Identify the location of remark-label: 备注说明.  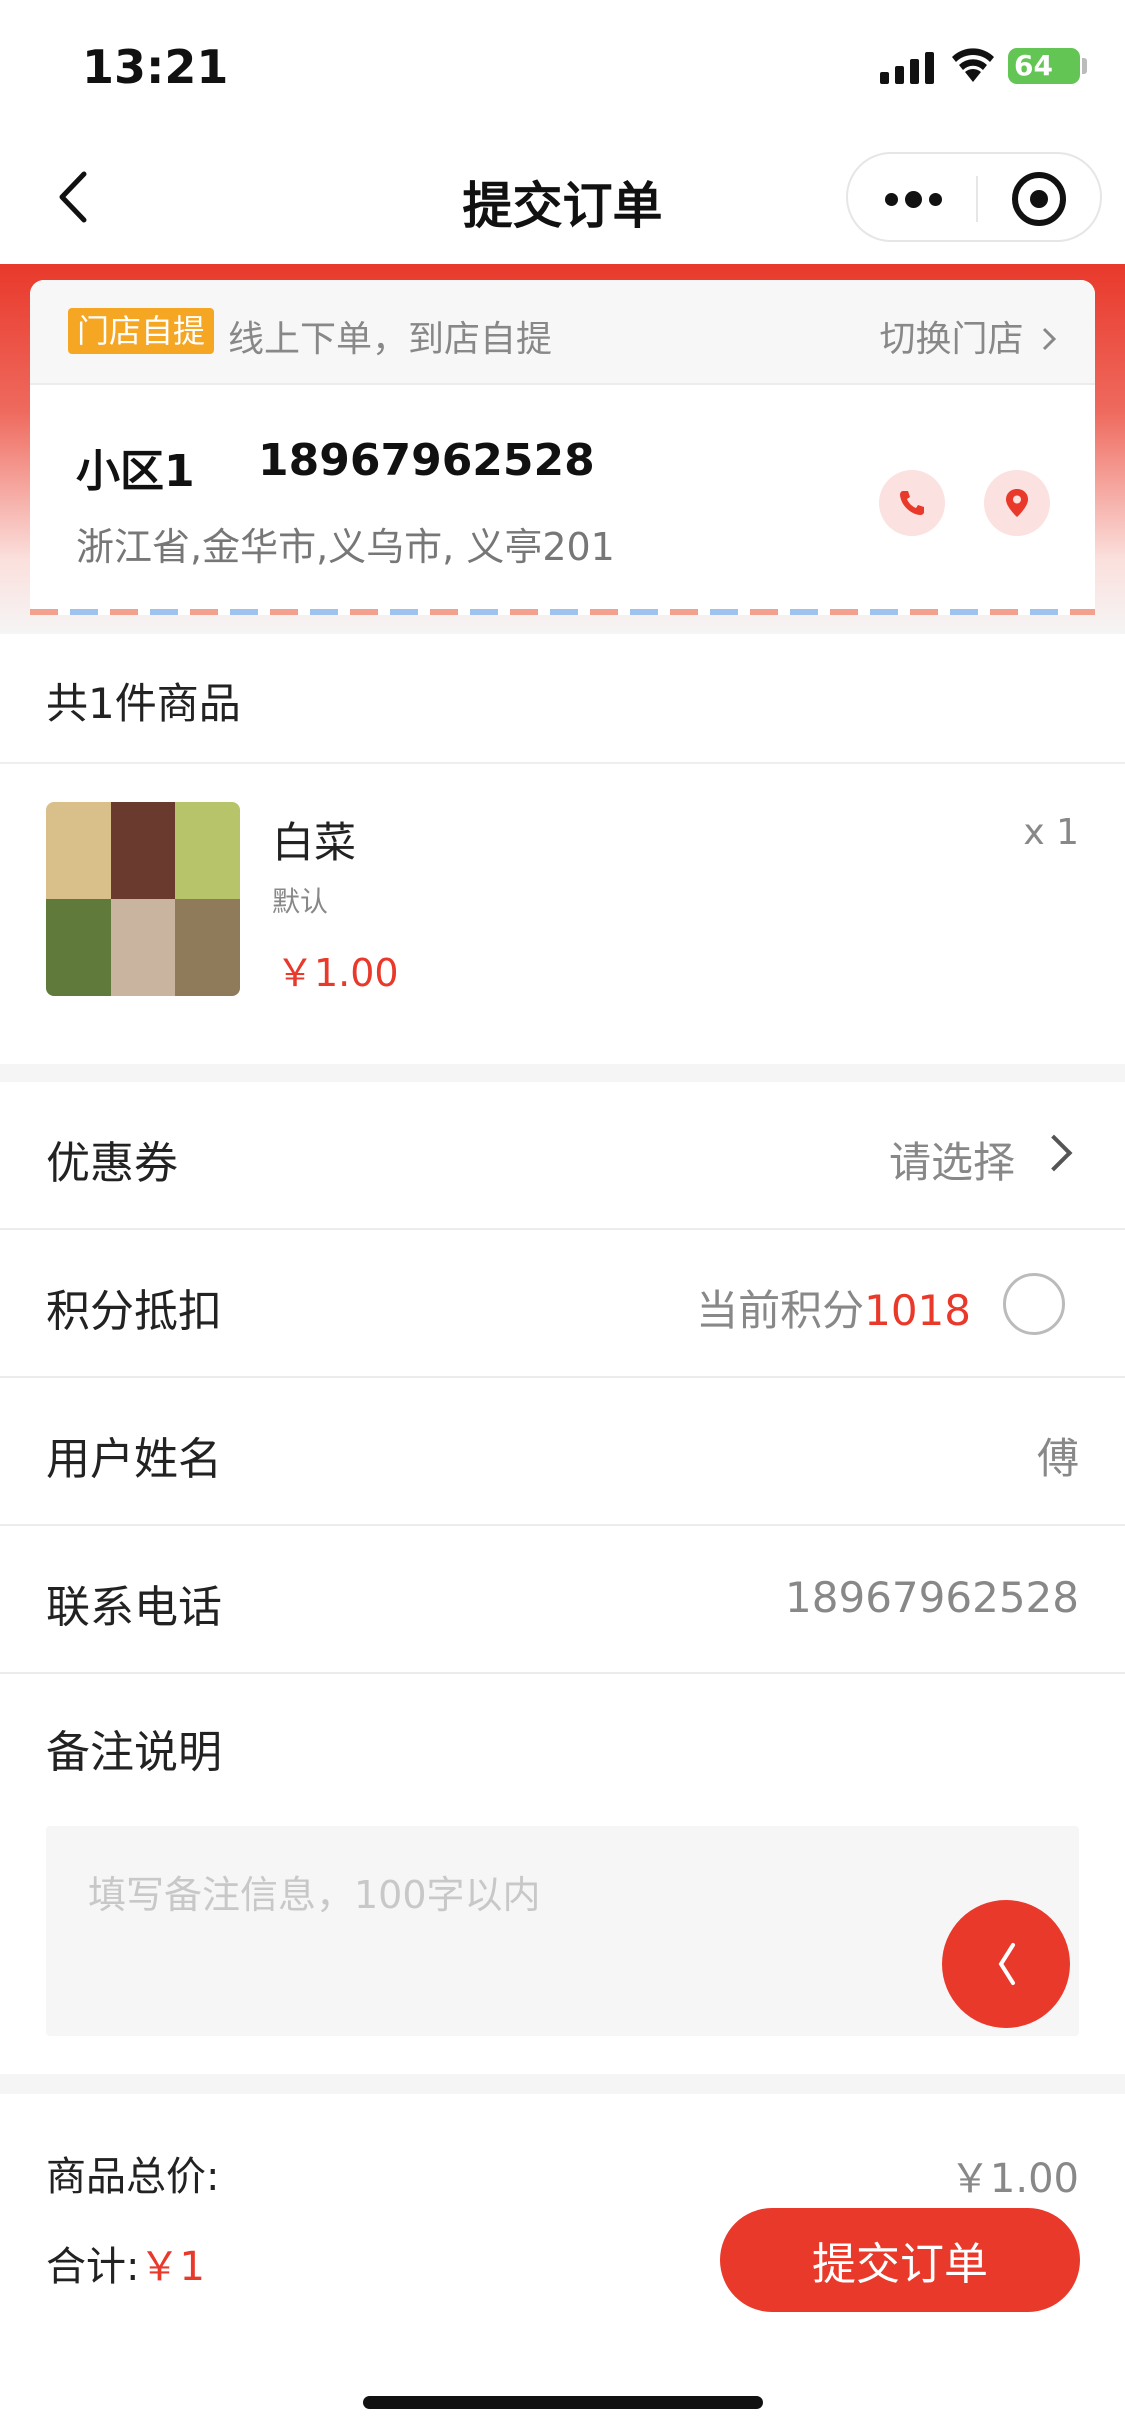
(134, 1752).